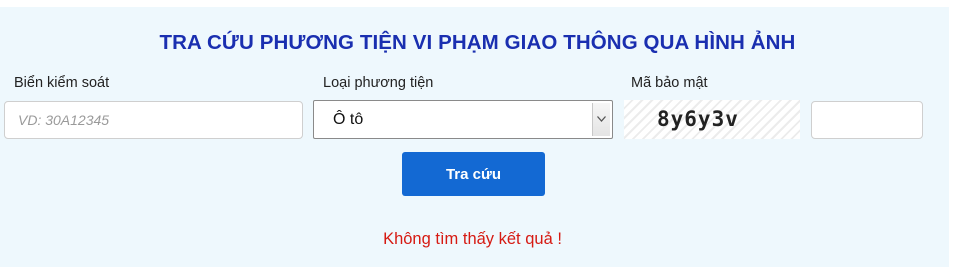 The image size is (955, 267). I want to click on dropdown-arrow-button, so click(601, 119).